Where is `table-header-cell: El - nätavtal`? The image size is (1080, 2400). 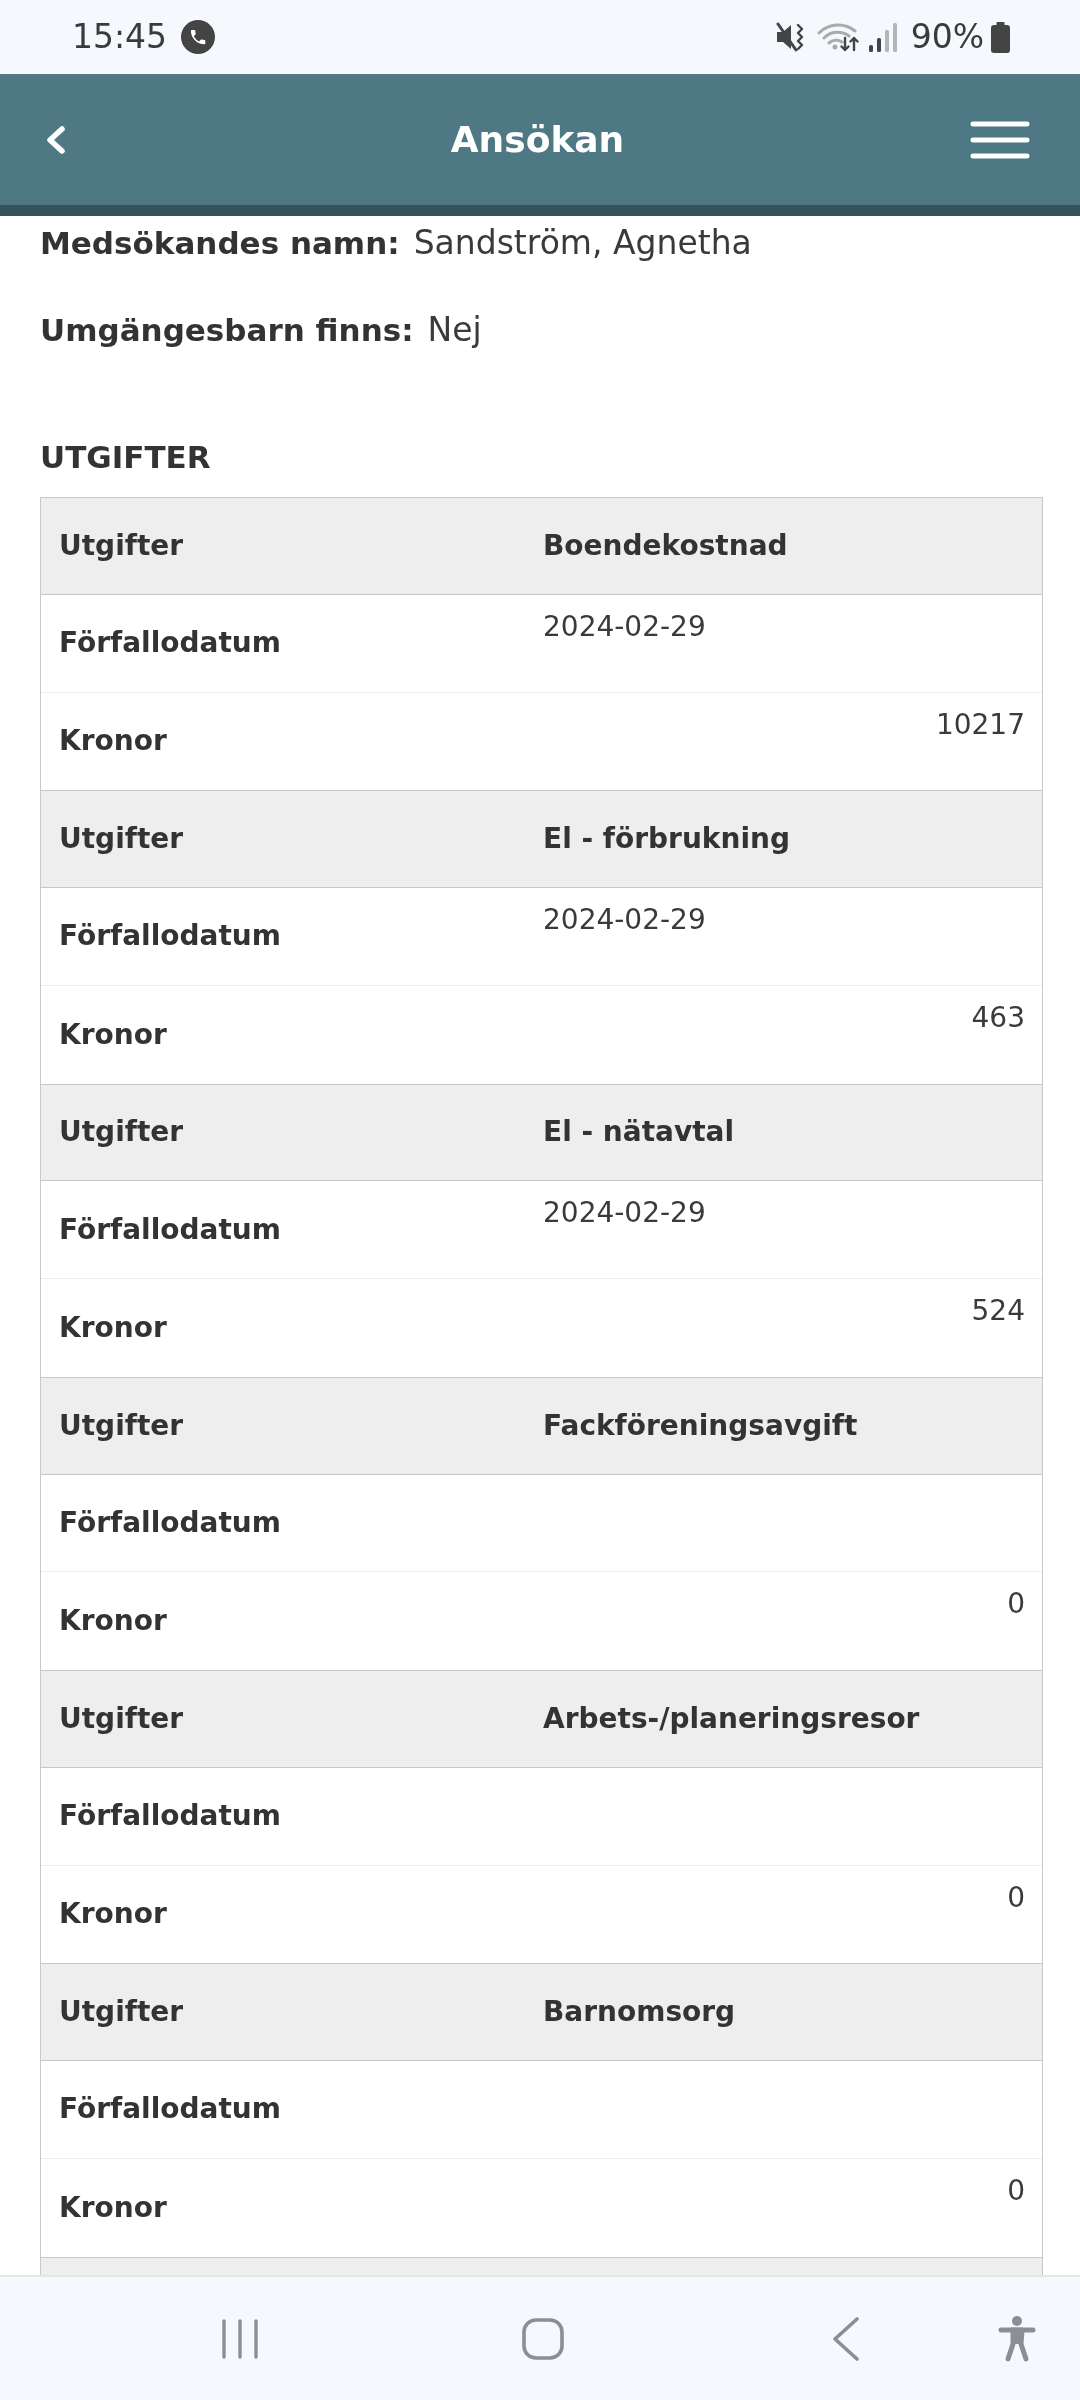 table-header-cell: El - nätavtal is located at coordinates (783, 1132).